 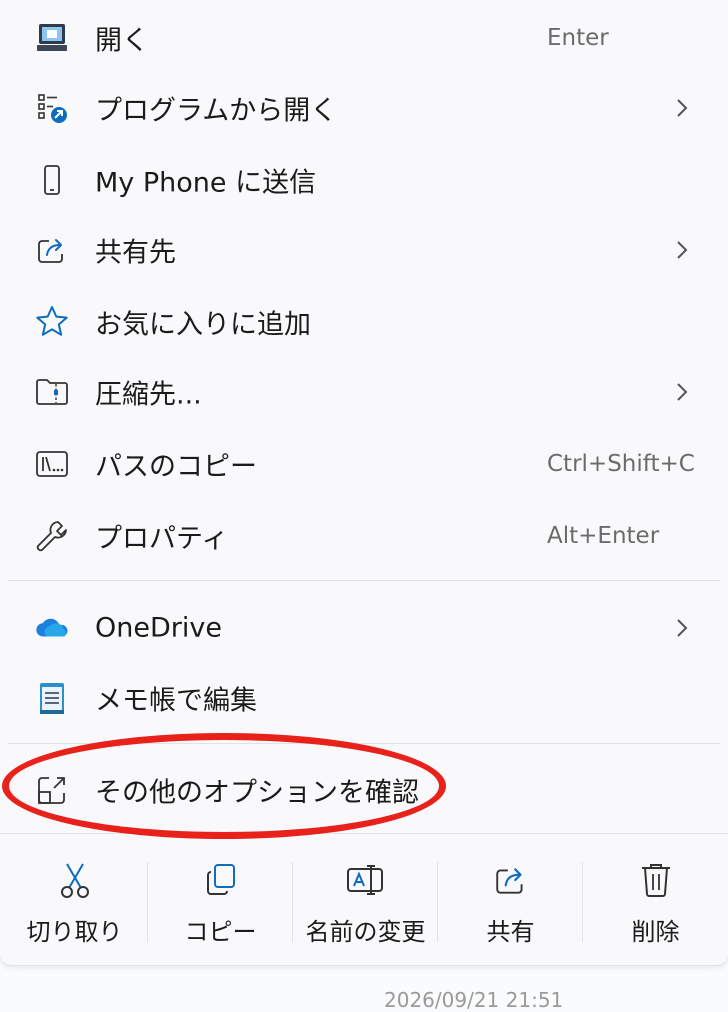 I want to click on shortcut-text: Ctrl+Shift+C, so click(x=621, y=464).